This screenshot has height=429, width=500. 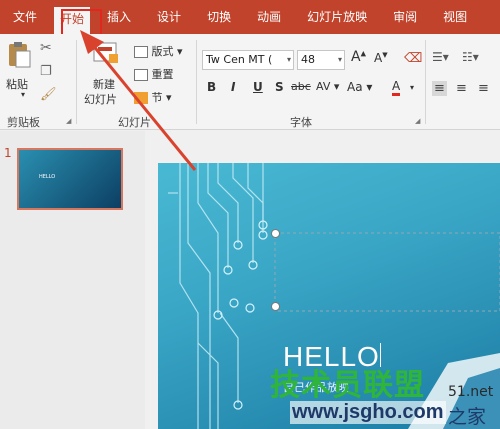 I want to click on watermark-url: www.jsgho.com, so click(x=368, y=412).